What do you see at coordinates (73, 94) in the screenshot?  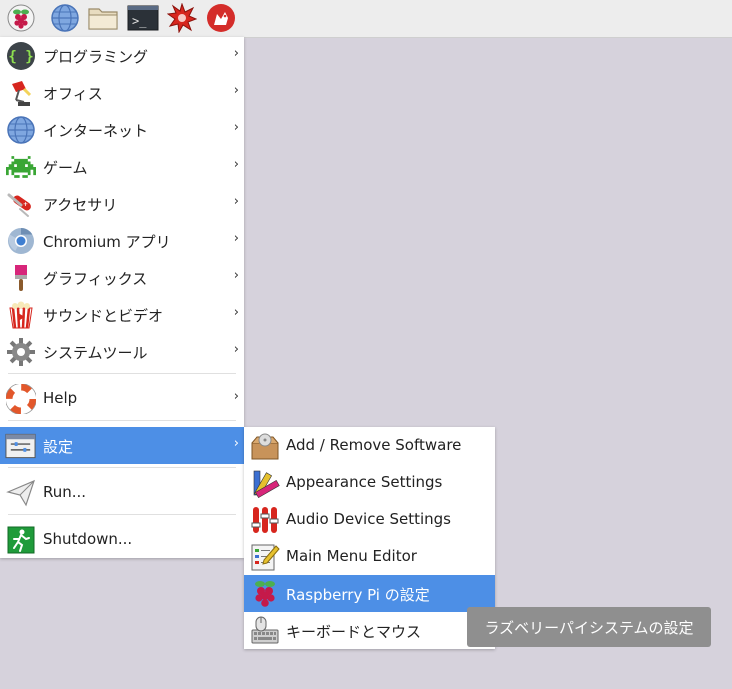 I see `menu-item-label: オフィス` at bounding box center [73, 94].